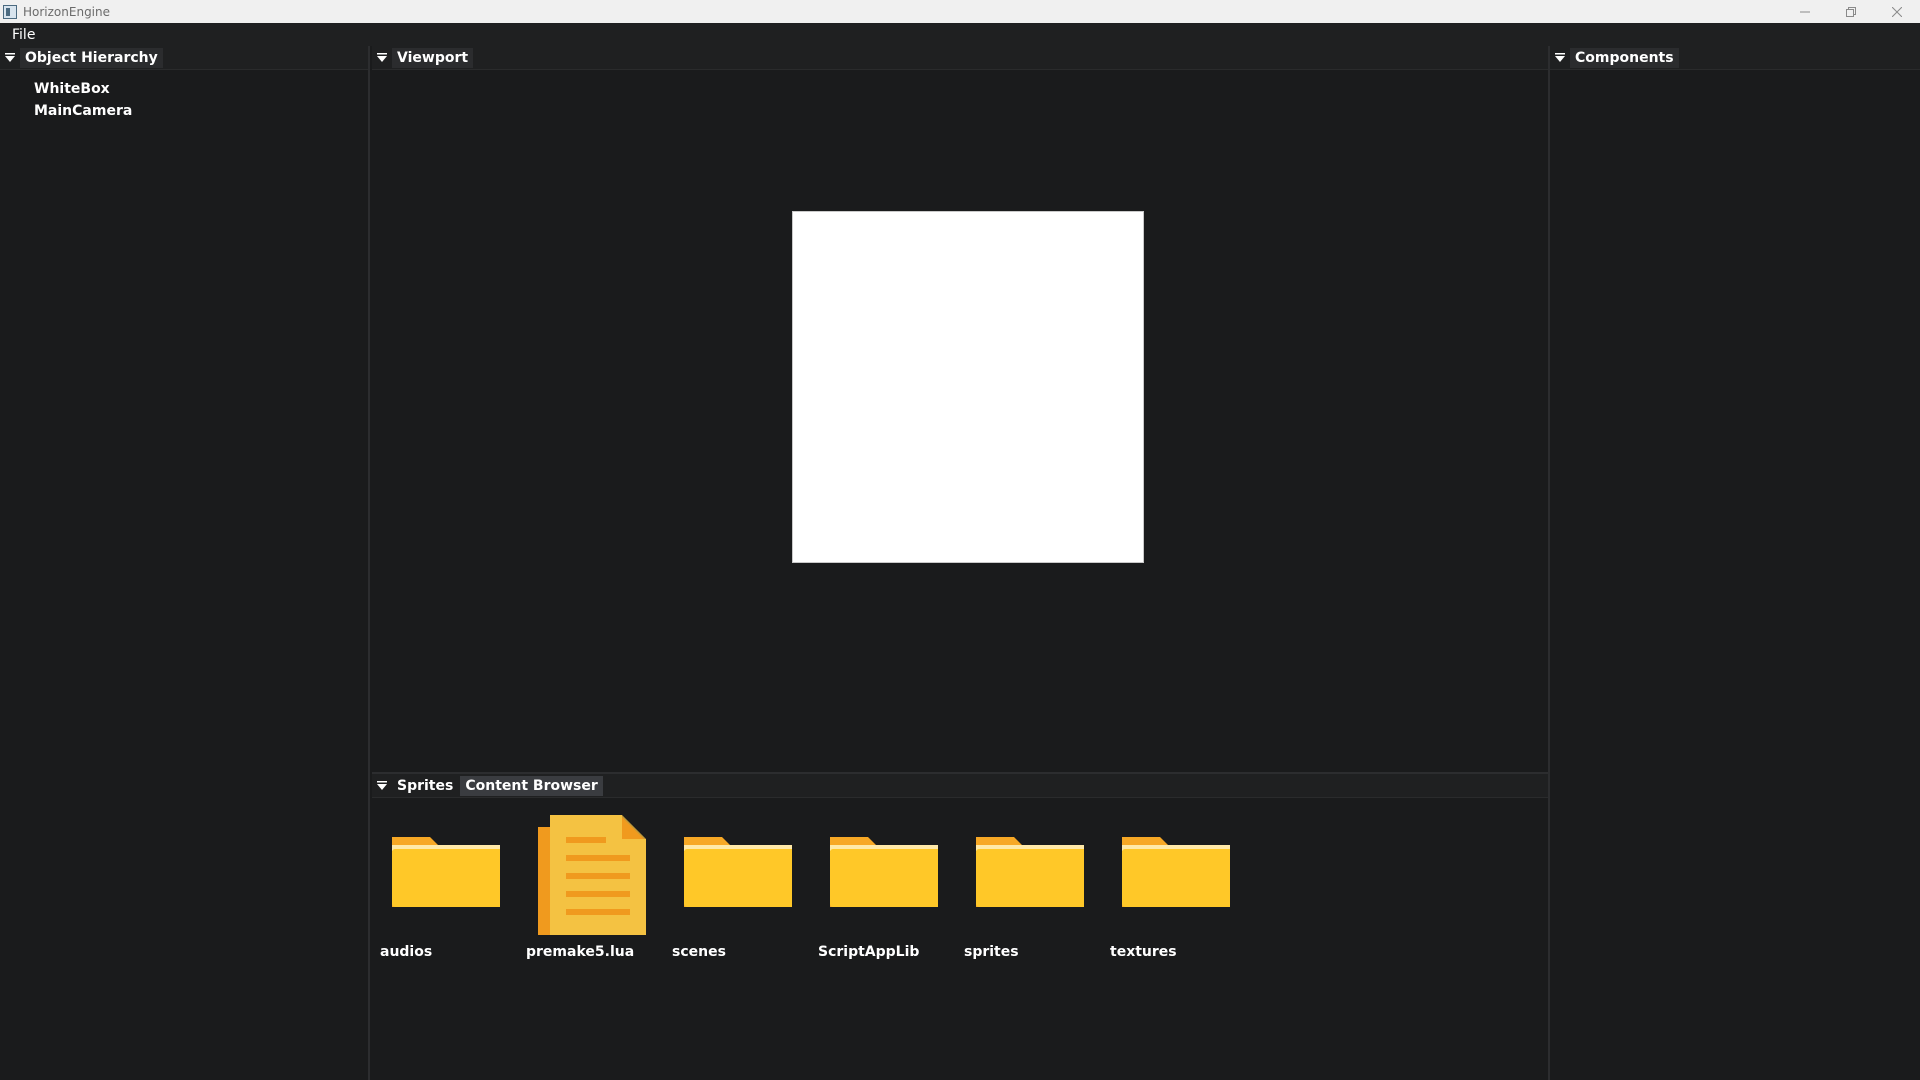 Image resolution: width=1920 pixels, height=1080 pixels. What do you see at coordinates (91, 57) in the screenshot?
I see `tab-object-hierarchy: Object Hierarchy` at bounding box center [91, 57].